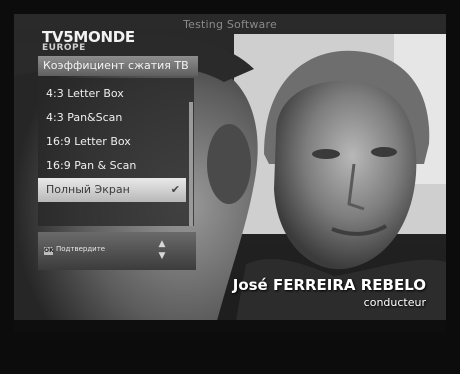 The height and width of the screenshot is (374, 460). I want to click on scrollbar, so click(191, 164).